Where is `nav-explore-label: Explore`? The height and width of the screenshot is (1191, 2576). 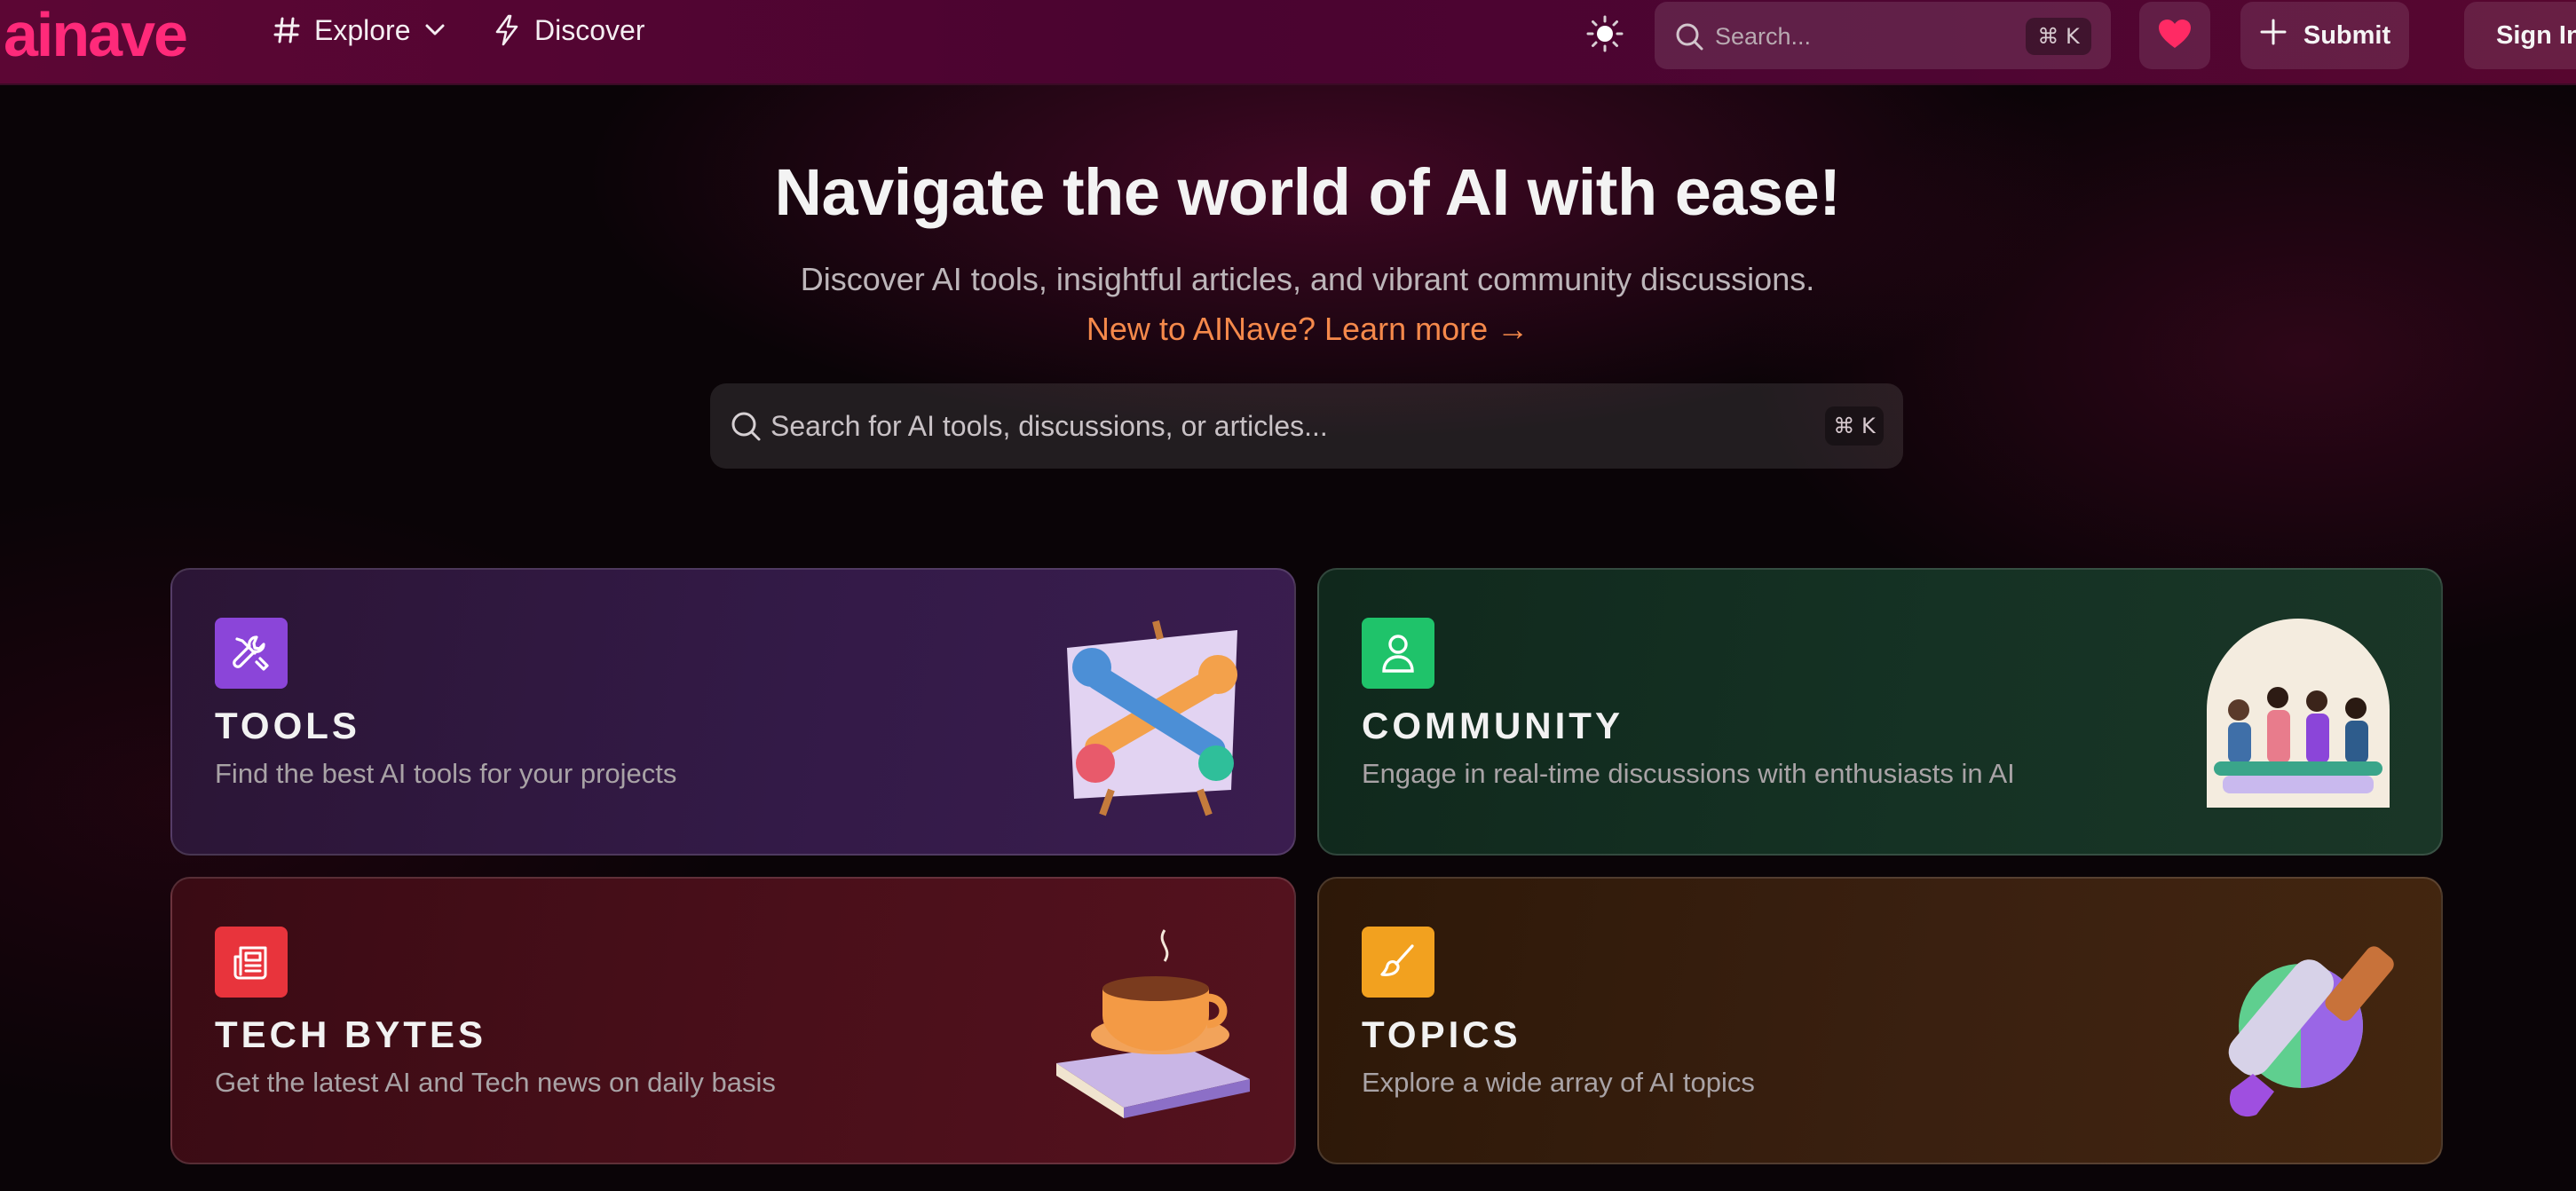
nav-explore-label: Explore is located at coordinates (362, 29).